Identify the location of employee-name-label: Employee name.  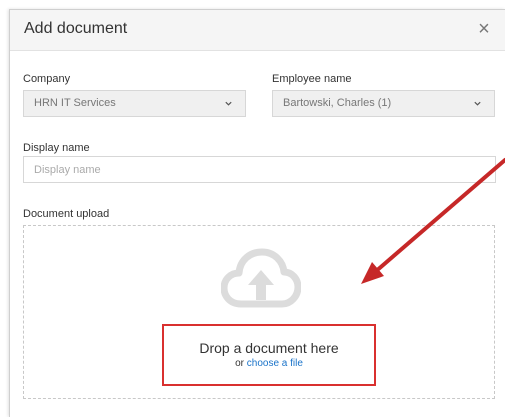
(312, 79).